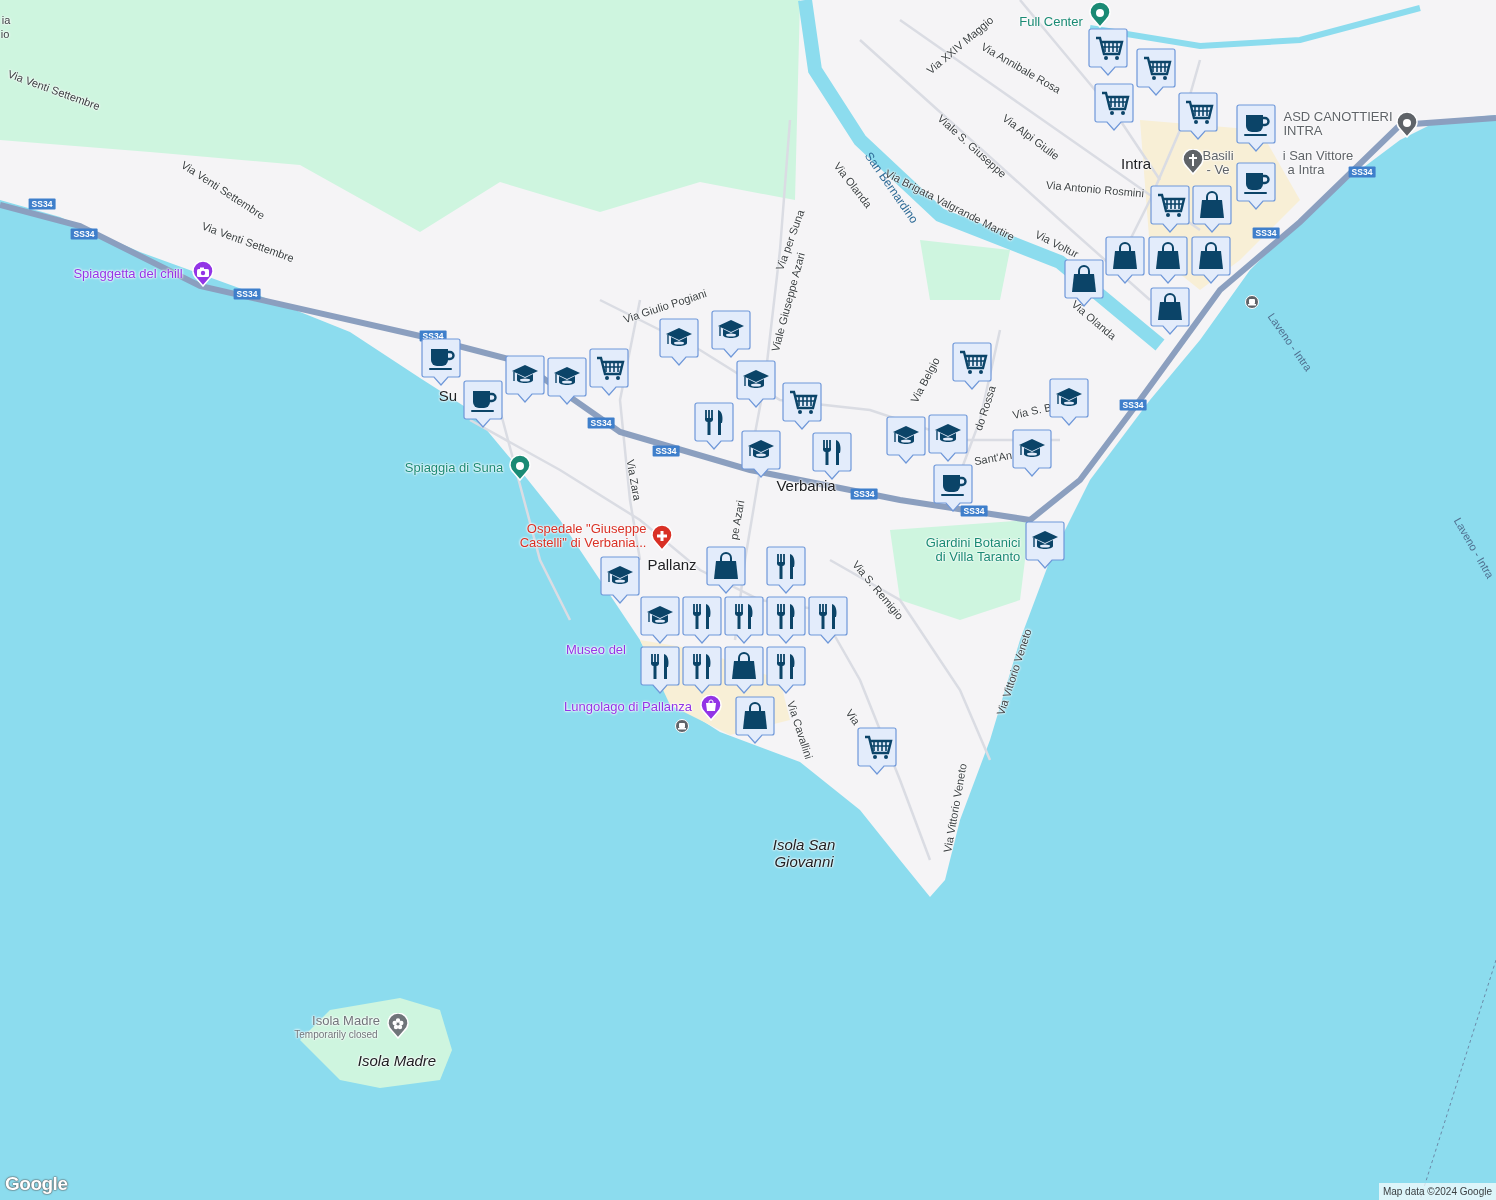 This screenshot has height=1200, width=1496. I want to click on hospital-pin-icon, so click(662, 538).